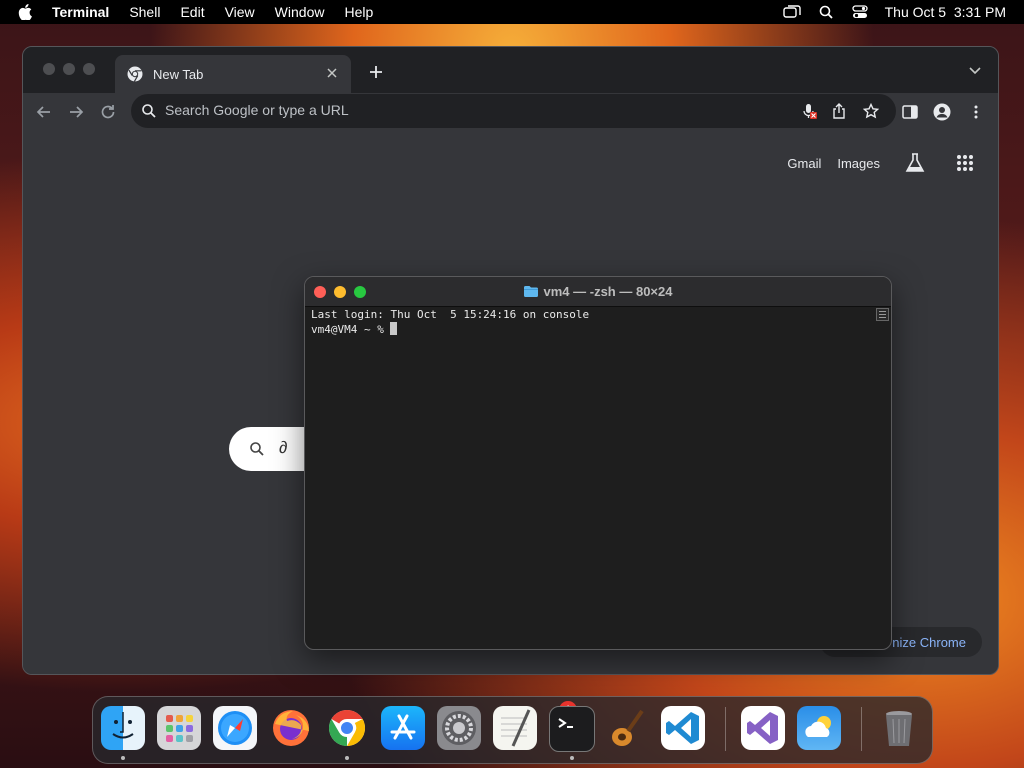 This screenshot has height=768, width=1024. Describe the element at coordinates (572, 729) in the screenshot. I see `dock-terminal-icon` at that location.